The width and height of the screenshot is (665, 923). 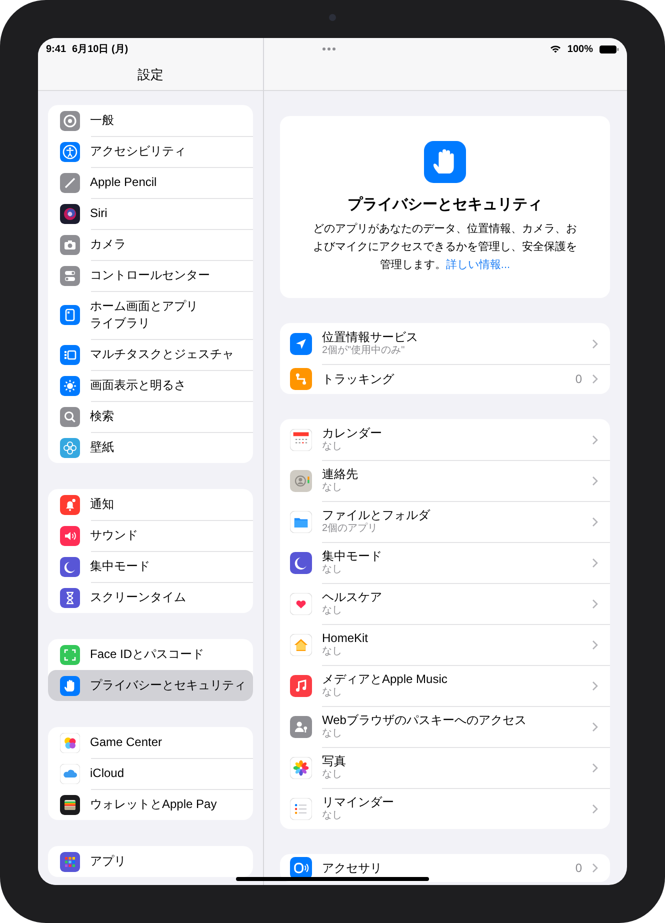 I want to click on sidebar-item: 検索, so click(x=150, y=416).